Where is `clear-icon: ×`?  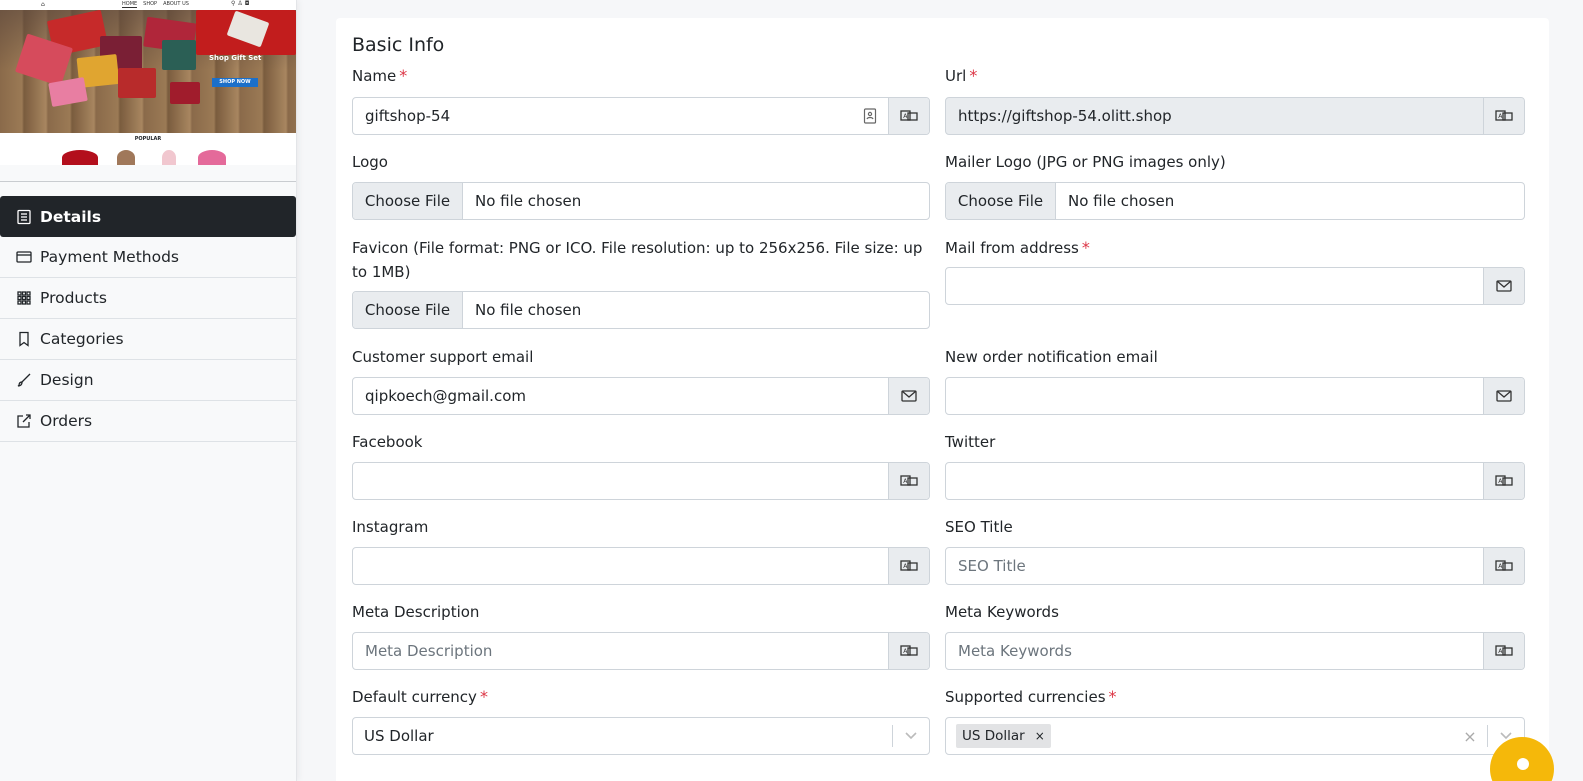 clear-icon: × is located at coordinates (1470, 736).